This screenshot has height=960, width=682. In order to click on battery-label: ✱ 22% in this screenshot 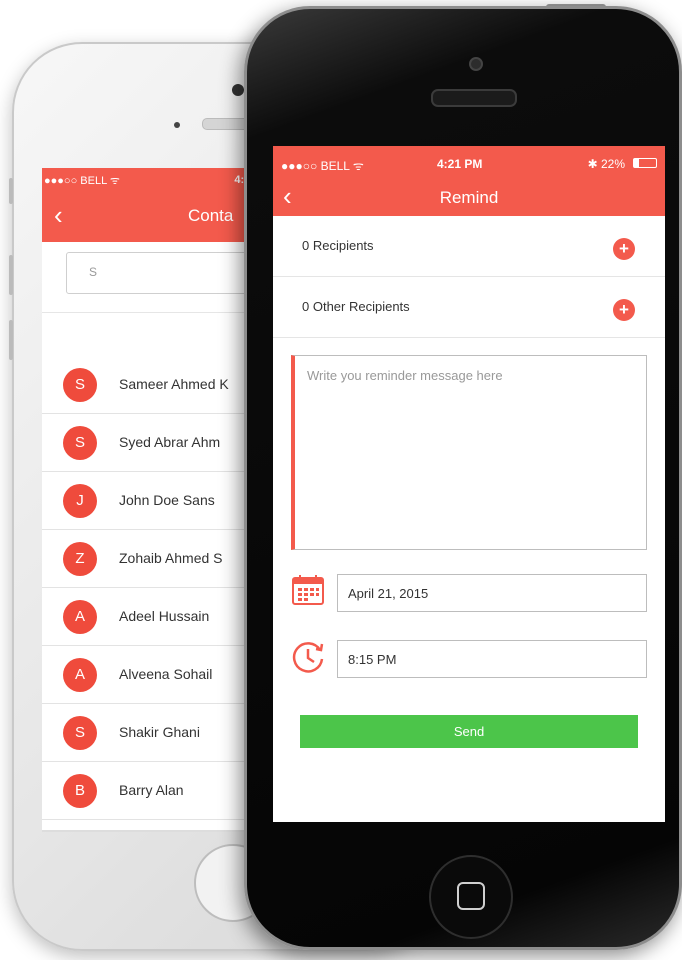, I will do `click(606, 164)`.